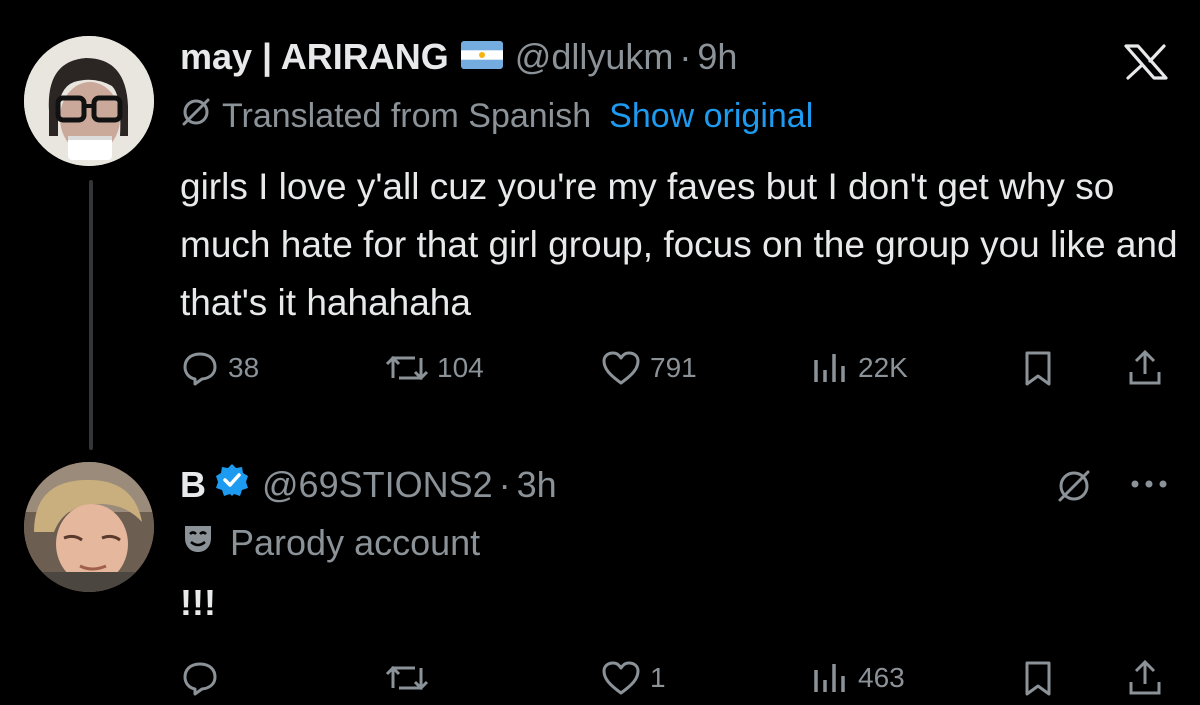 This screenshot has height=705, width=1200. Describe the element at coordinates (458, 57) in the screenshot. I see `tweet-header: may | ARIRANG @dllyukm · 9h` at that location.